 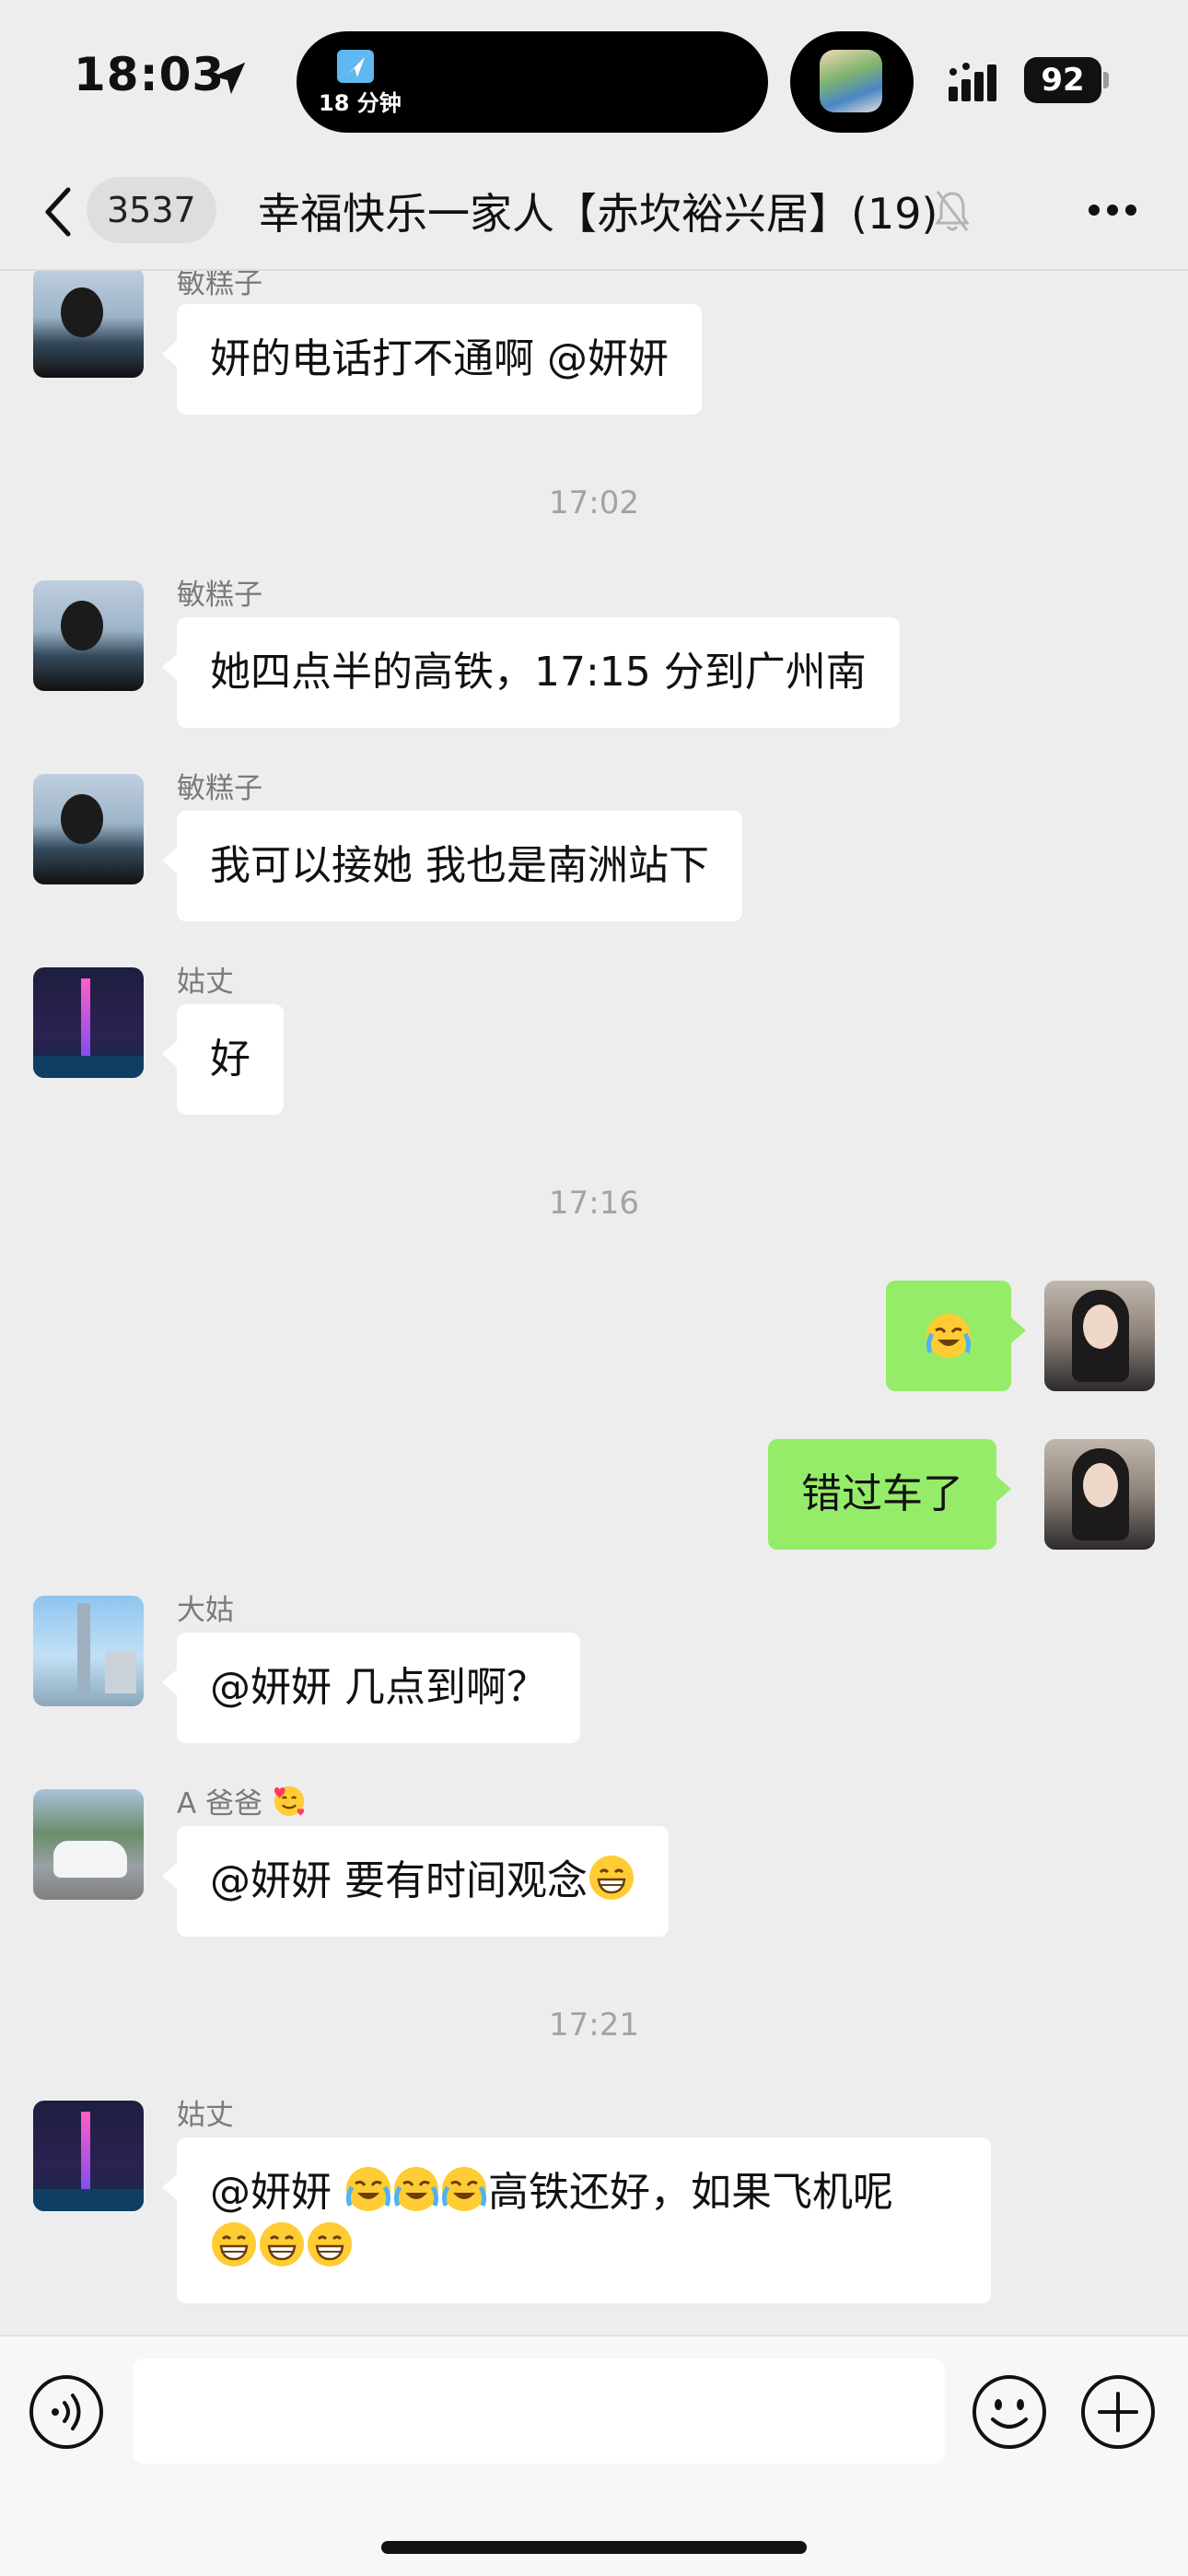 I want to click on dynamic-island-navigation: 18 分钟, so click(x=532, y=82).